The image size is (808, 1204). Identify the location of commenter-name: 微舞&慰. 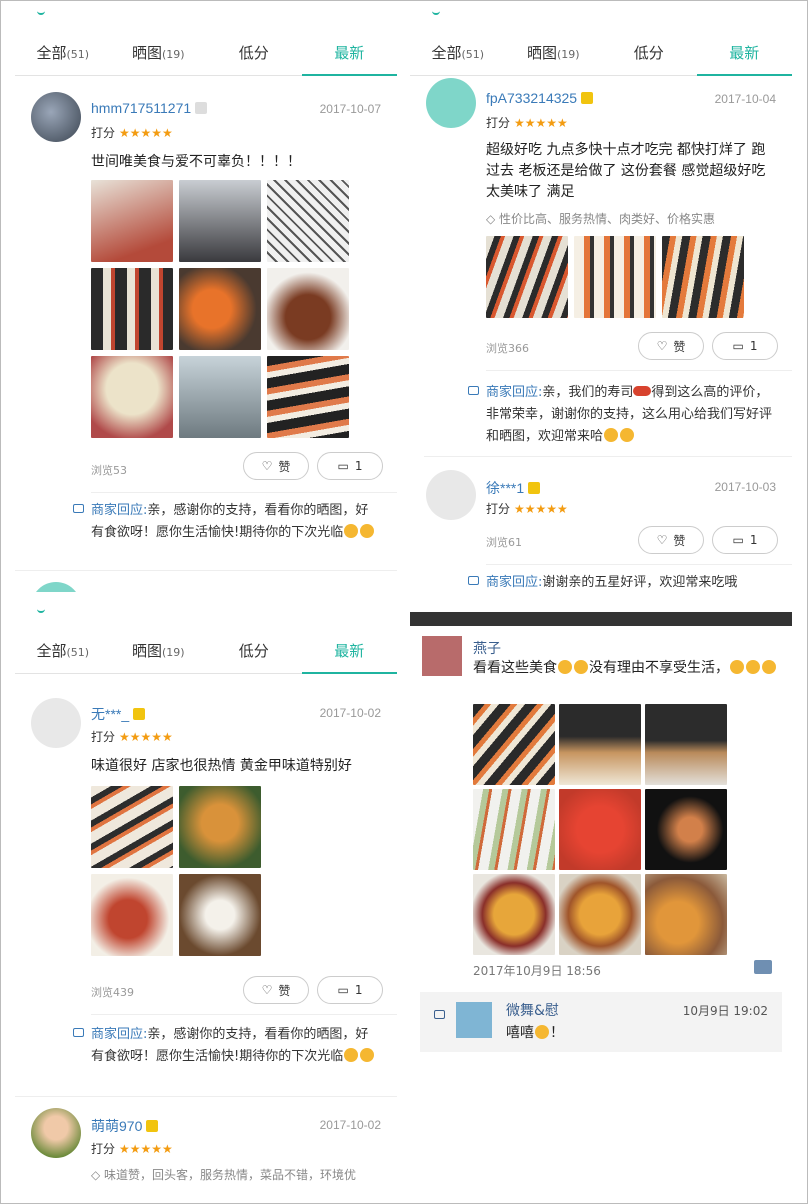
(532, 1010).